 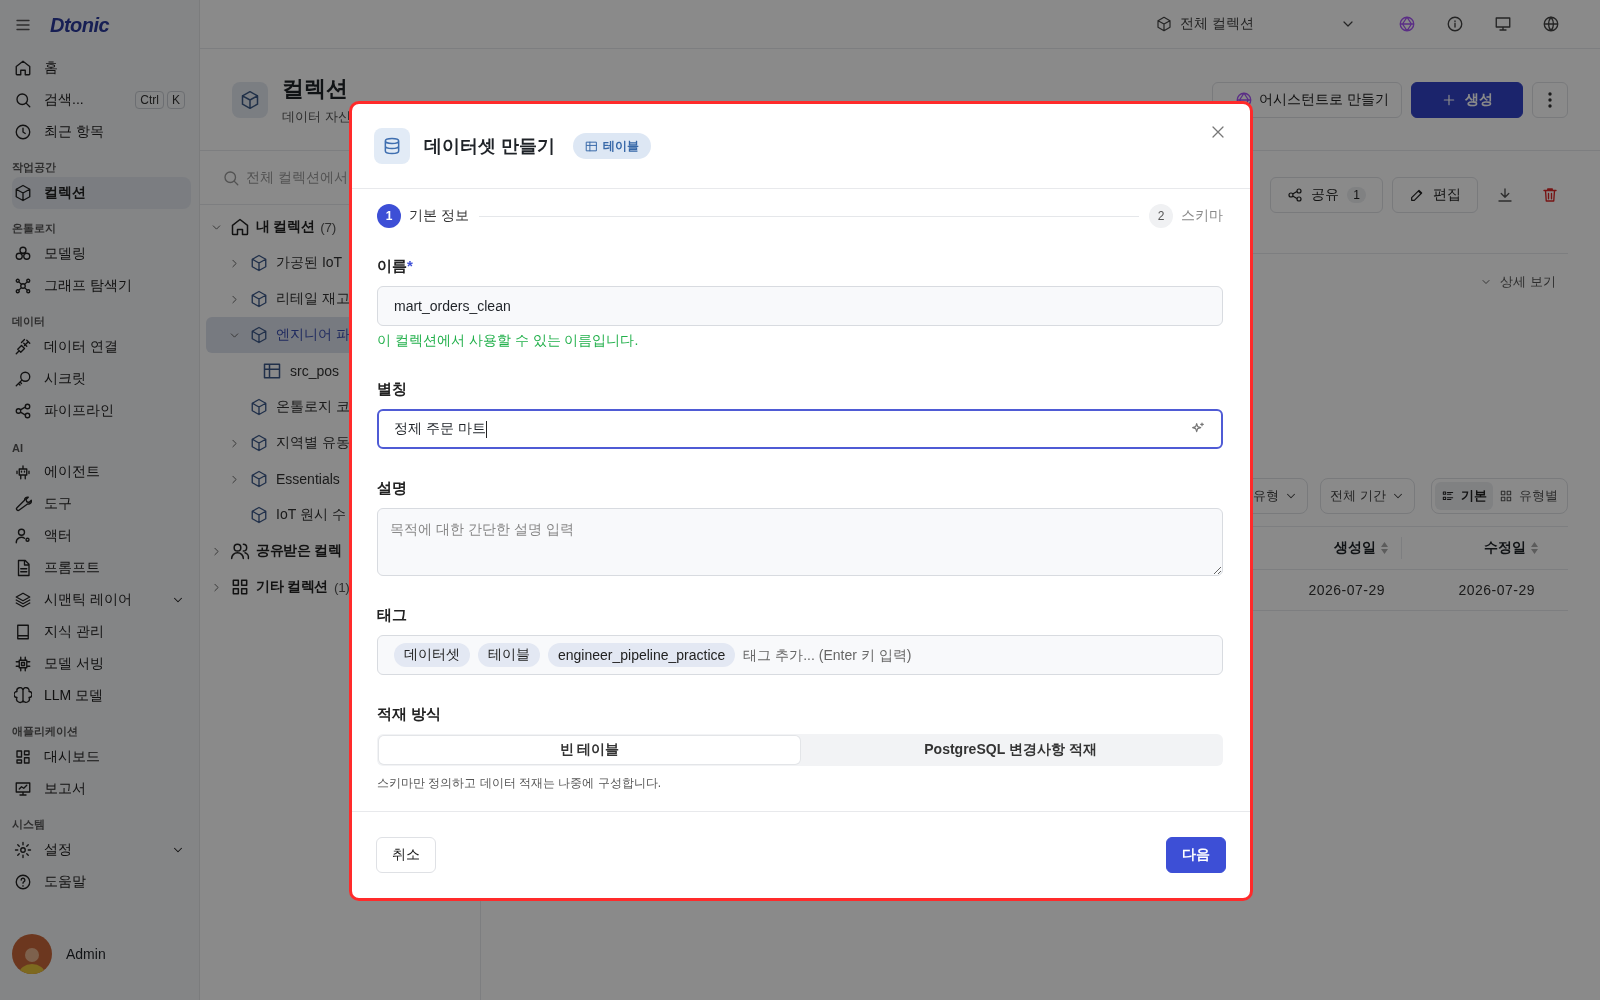 What do you see at coordinates (1448, 496) in the screenshot?
I see `list-icon` at bounding box center [1448, 496].